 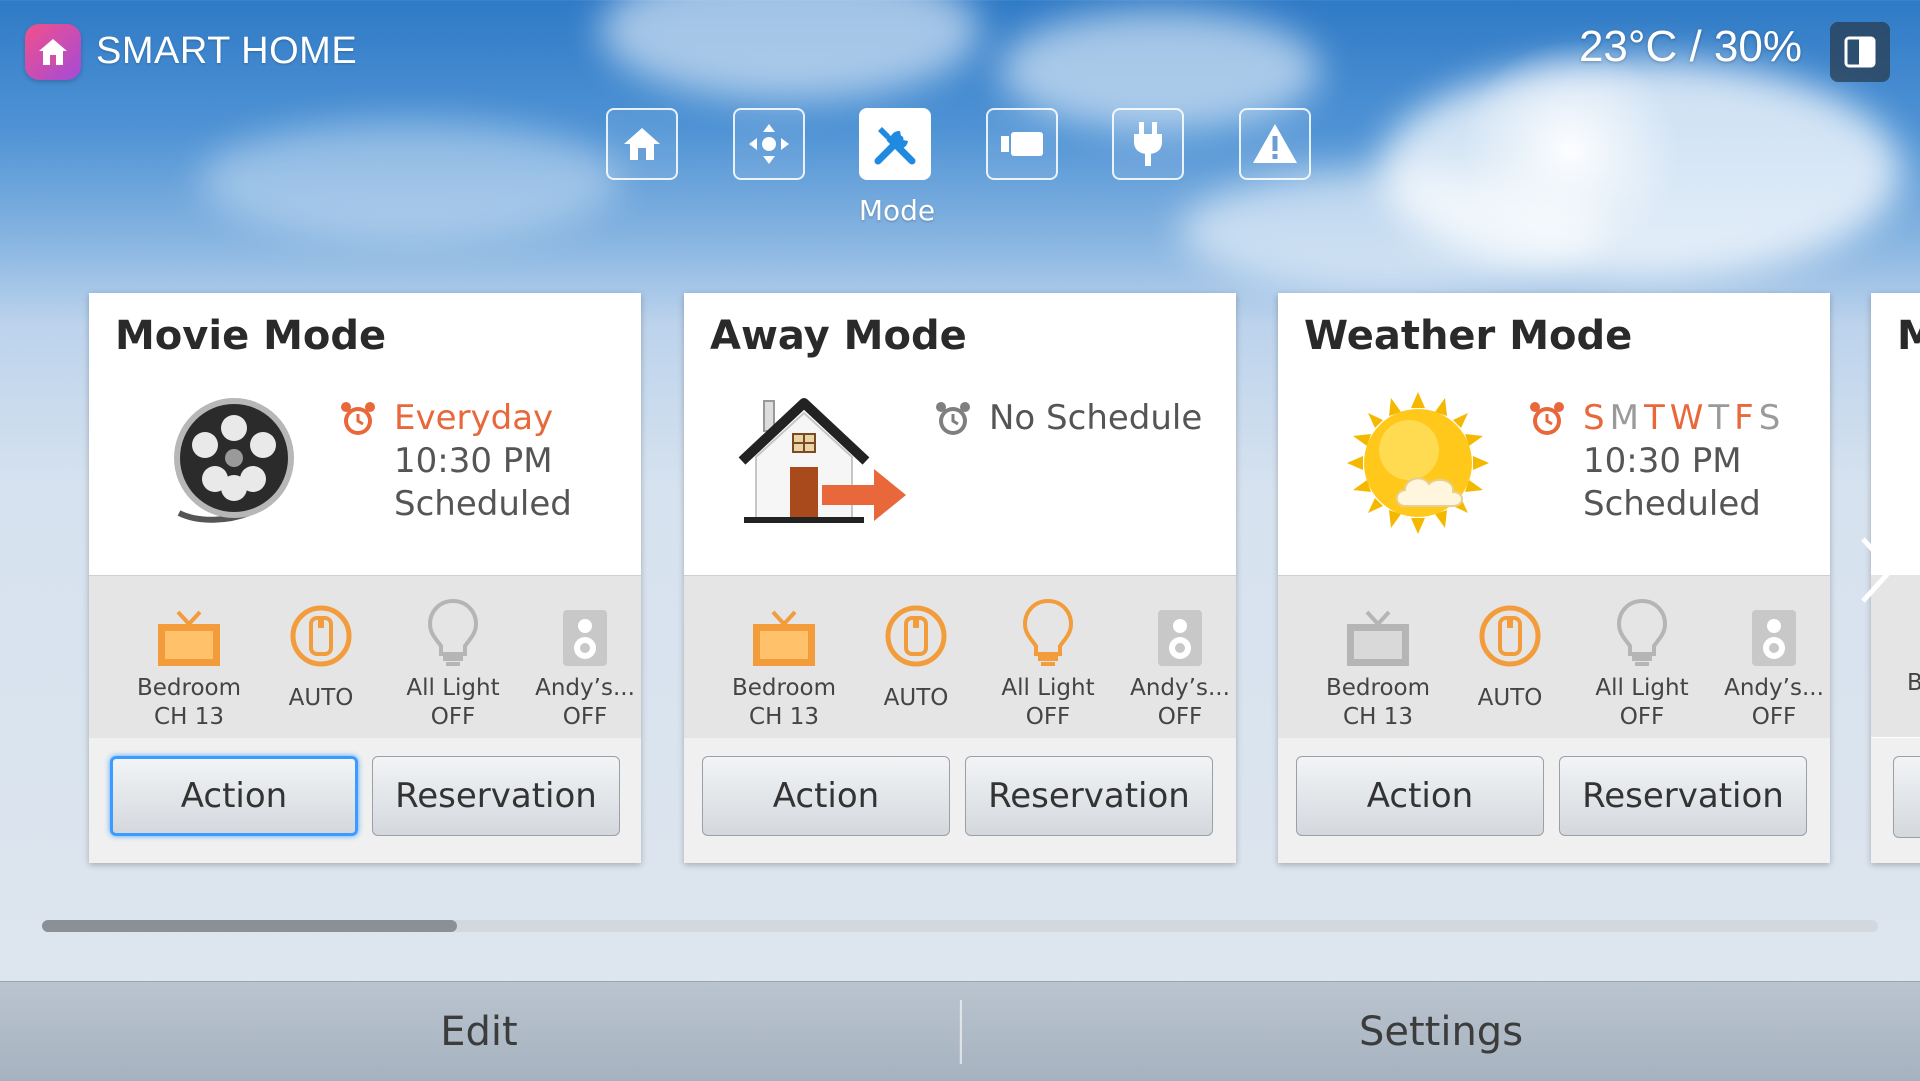 What do you see at coordinates (960, 1031) in the screenshot?
I see `bottom-bar: Edit Settings` at bounding box center [960, 1031].